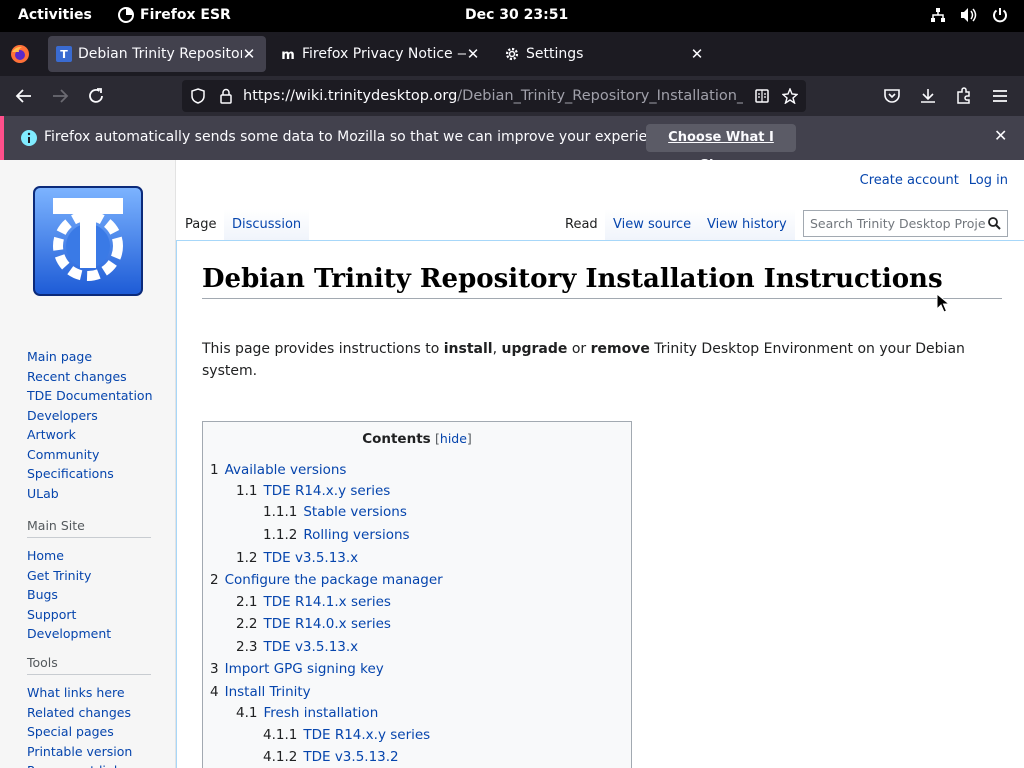 Image resolution: width=1024 pixels, height=768 pixels. I want to click on sidebar-main-site-link: Development, so click(89, 634).